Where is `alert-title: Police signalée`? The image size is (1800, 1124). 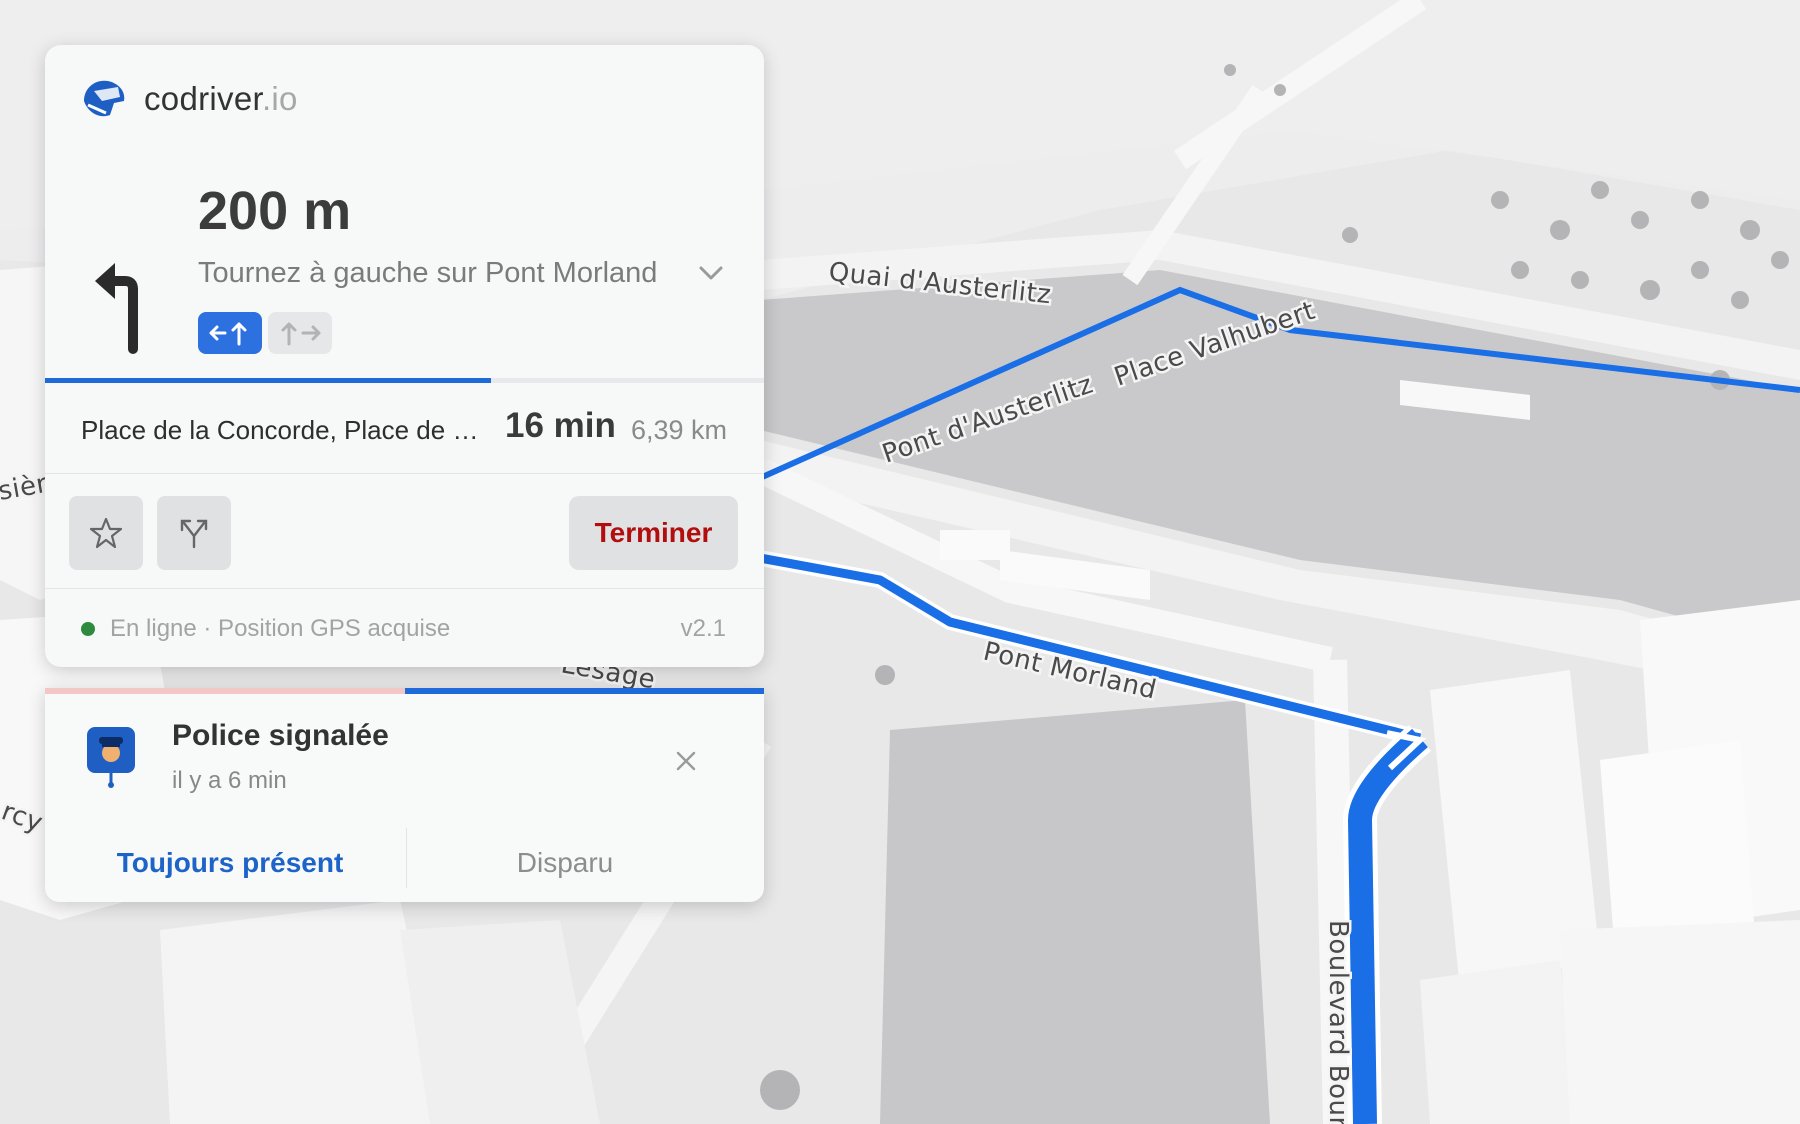
alert-title: Police signalée is located at coordinates (280, 735).